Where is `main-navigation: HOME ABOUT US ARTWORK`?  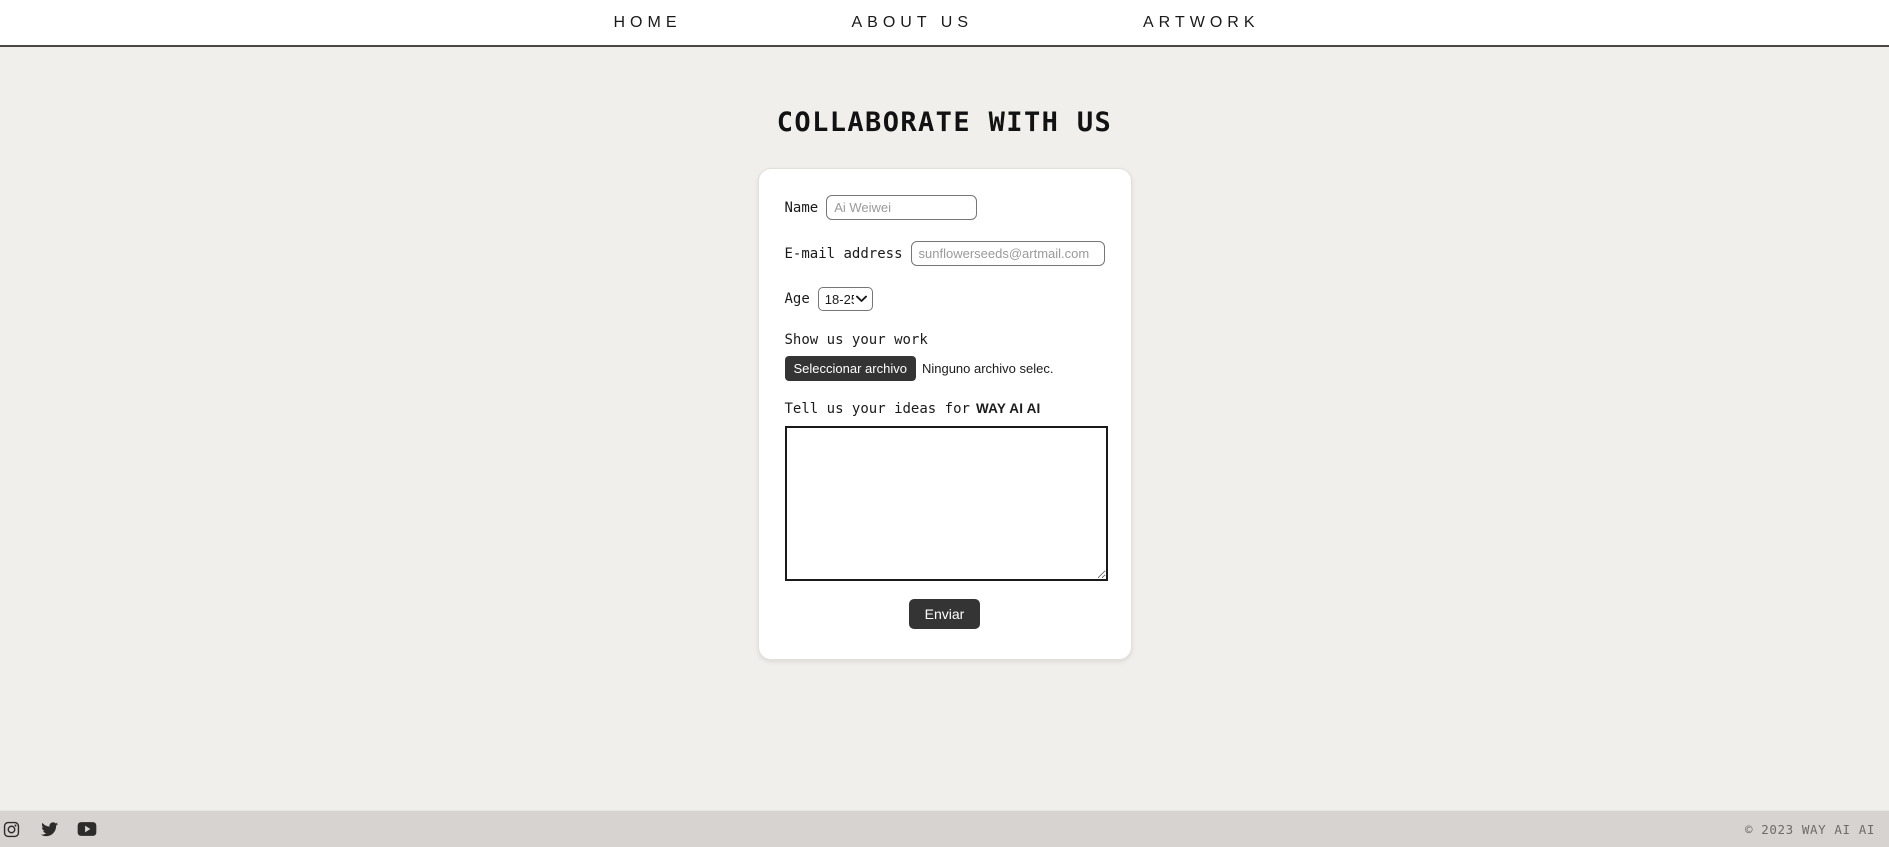 main-navigation: HOME ABOUT US ARTWORK is located at coordinates (941, 23).